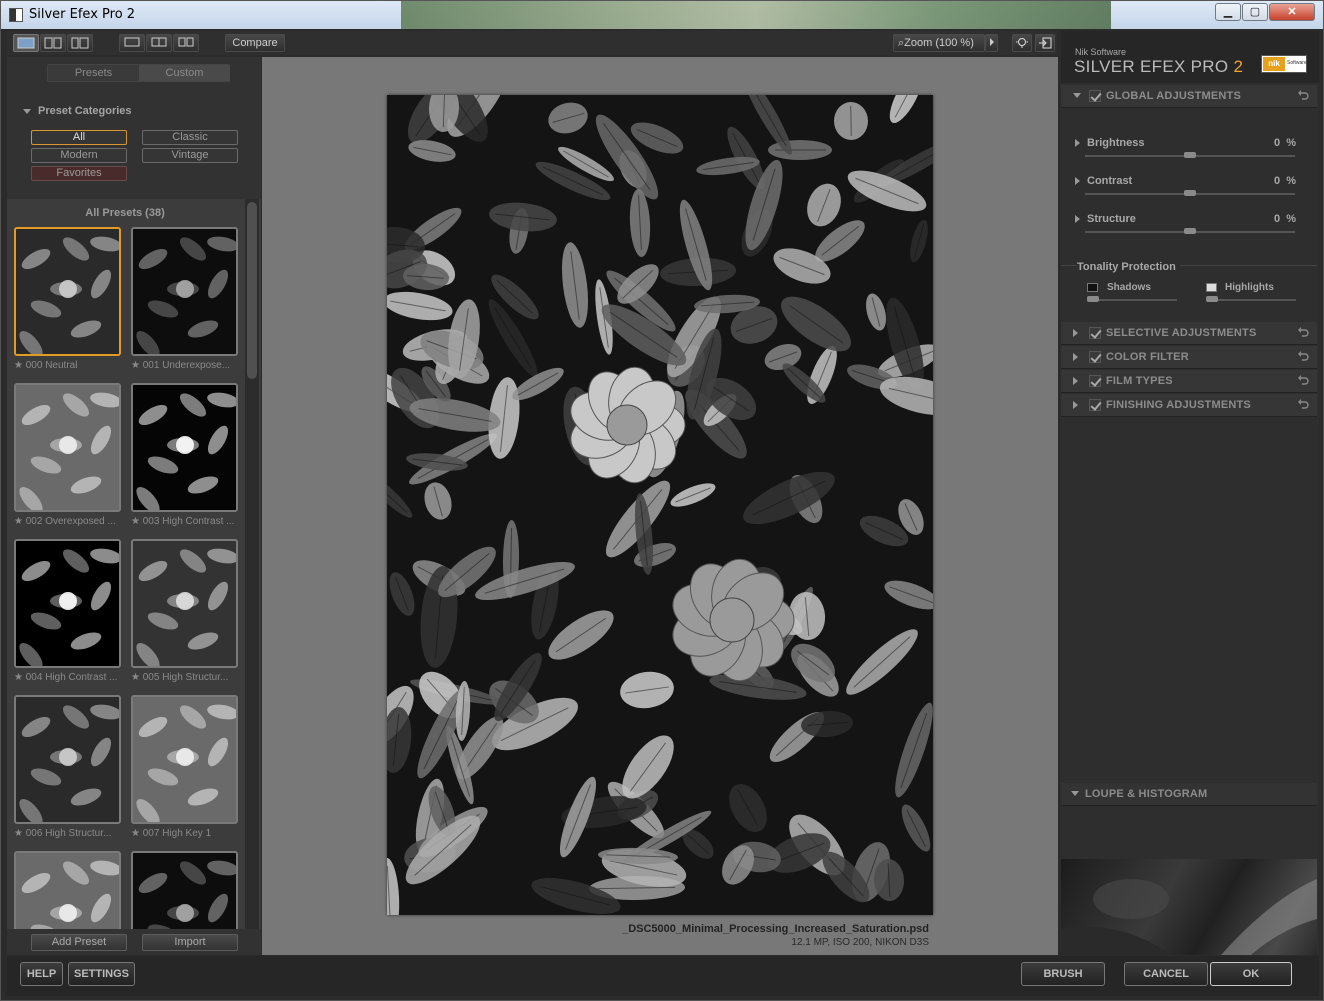 This screenshot has width=1324, height=1001. Describe the element at coordinates (132, 43) in the screenshot. I see `preview-single-button` at that location.